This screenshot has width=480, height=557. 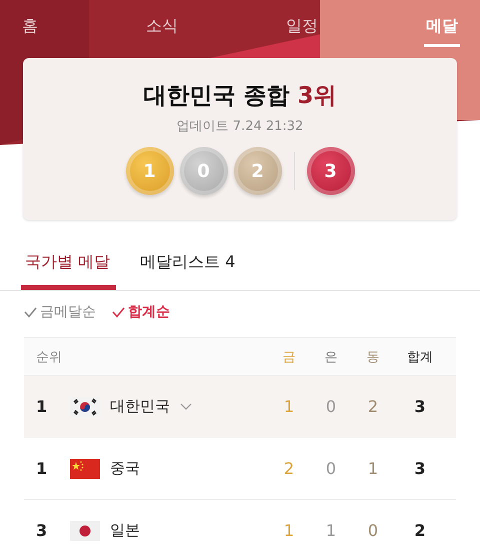 I want to click on medal-count: 3, so click(x=330, y=171).